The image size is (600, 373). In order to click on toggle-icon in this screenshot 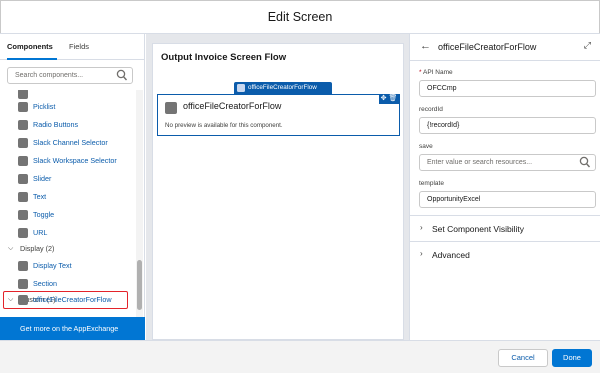, I will do `click(23, 215)`.